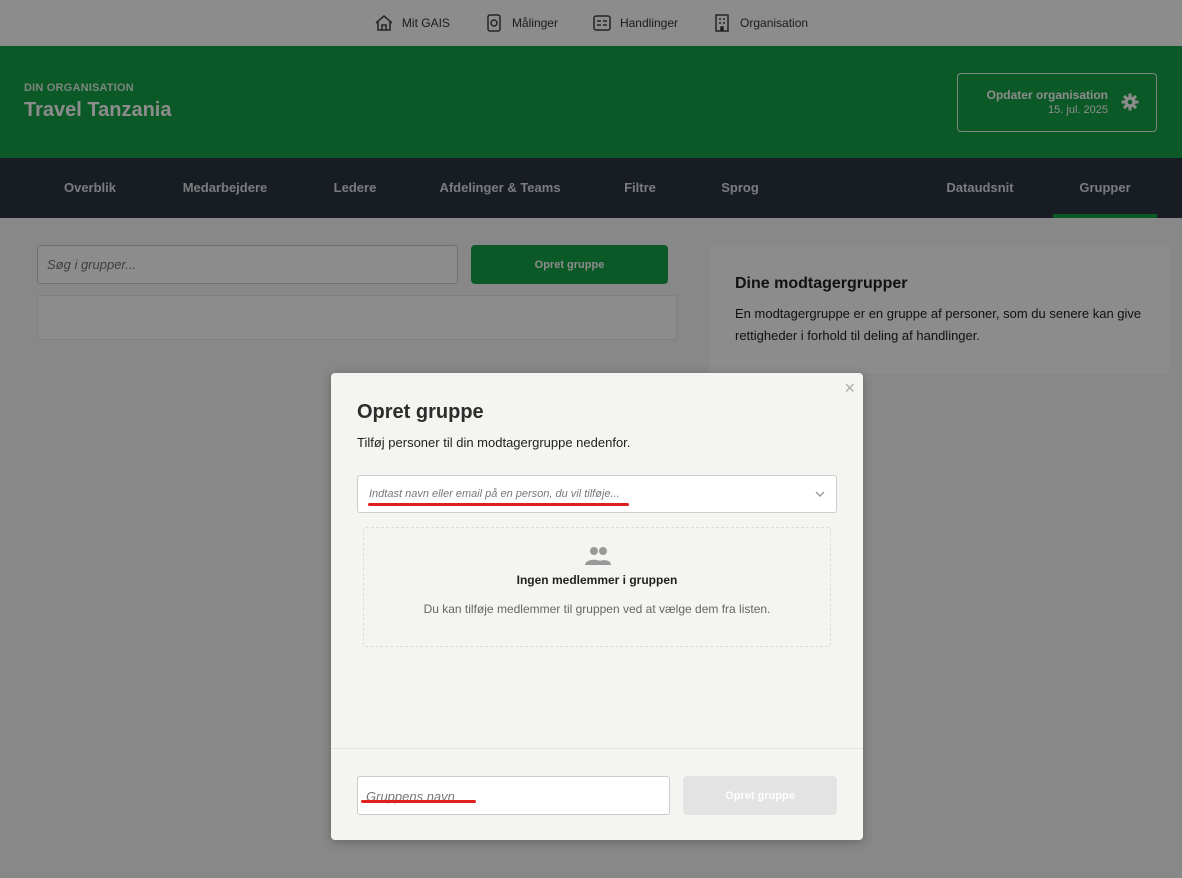  I want to click on group-name-input: Gruppens navn, so click(513, 795).